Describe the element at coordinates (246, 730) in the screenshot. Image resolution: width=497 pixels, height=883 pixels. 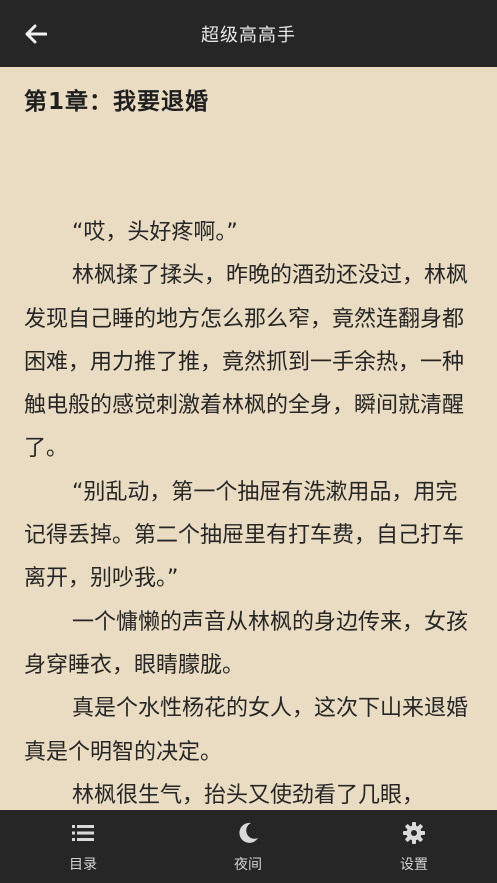
I see `paragraph: 真是个水性杨花的女人，这次下山来退婚真是个明智的决定。` at that location.